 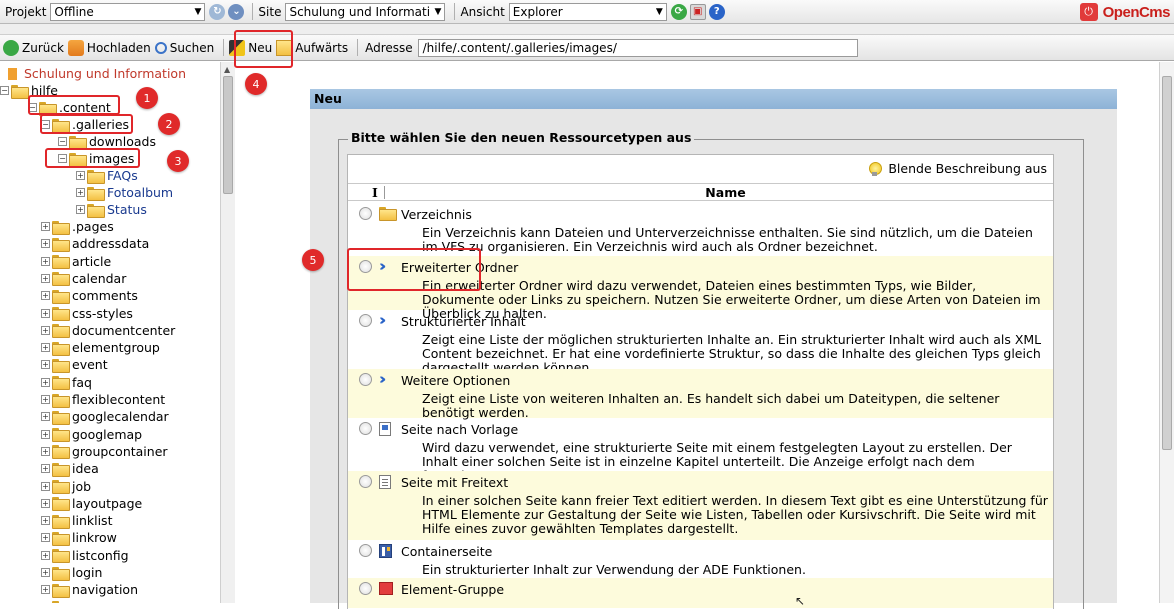 What do you see at coordinates (228, 135) in the screenshot?
I see `tree-scrollbar-thumb` at bounding box center [228, 135].